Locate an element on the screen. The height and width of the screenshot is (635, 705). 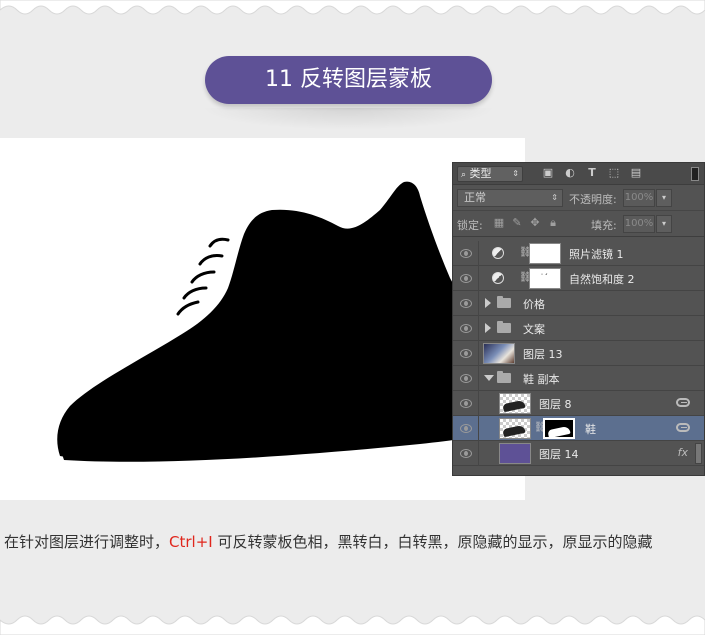
lock-fill-bar: 锁定: ▦ ✎ ✥ 🔒︎ 填充: 100% ▾ is located at coordinates (578, 224).